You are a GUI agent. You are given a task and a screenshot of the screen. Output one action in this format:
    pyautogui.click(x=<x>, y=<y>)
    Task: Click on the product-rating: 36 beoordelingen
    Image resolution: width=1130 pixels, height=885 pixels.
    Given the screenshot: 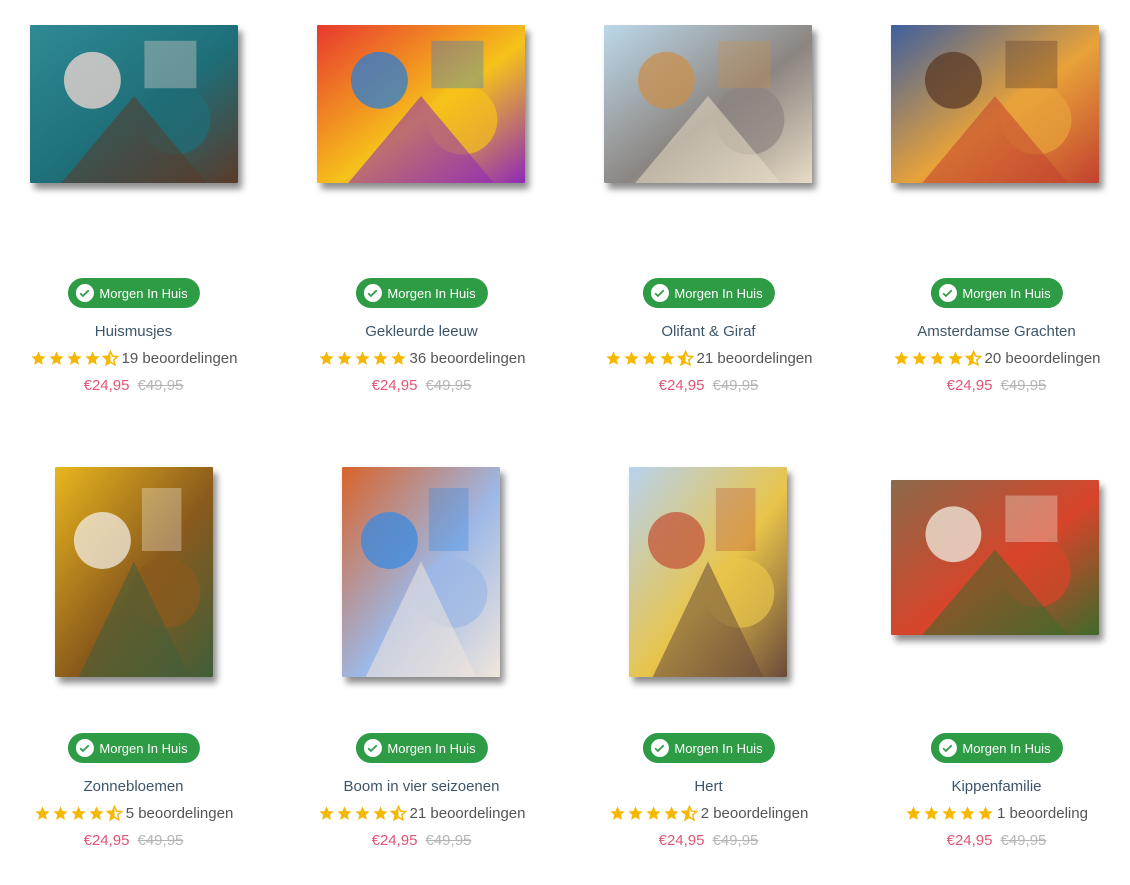 What is the action you would take?
    pyautogui.click(x=421, y=358)
    